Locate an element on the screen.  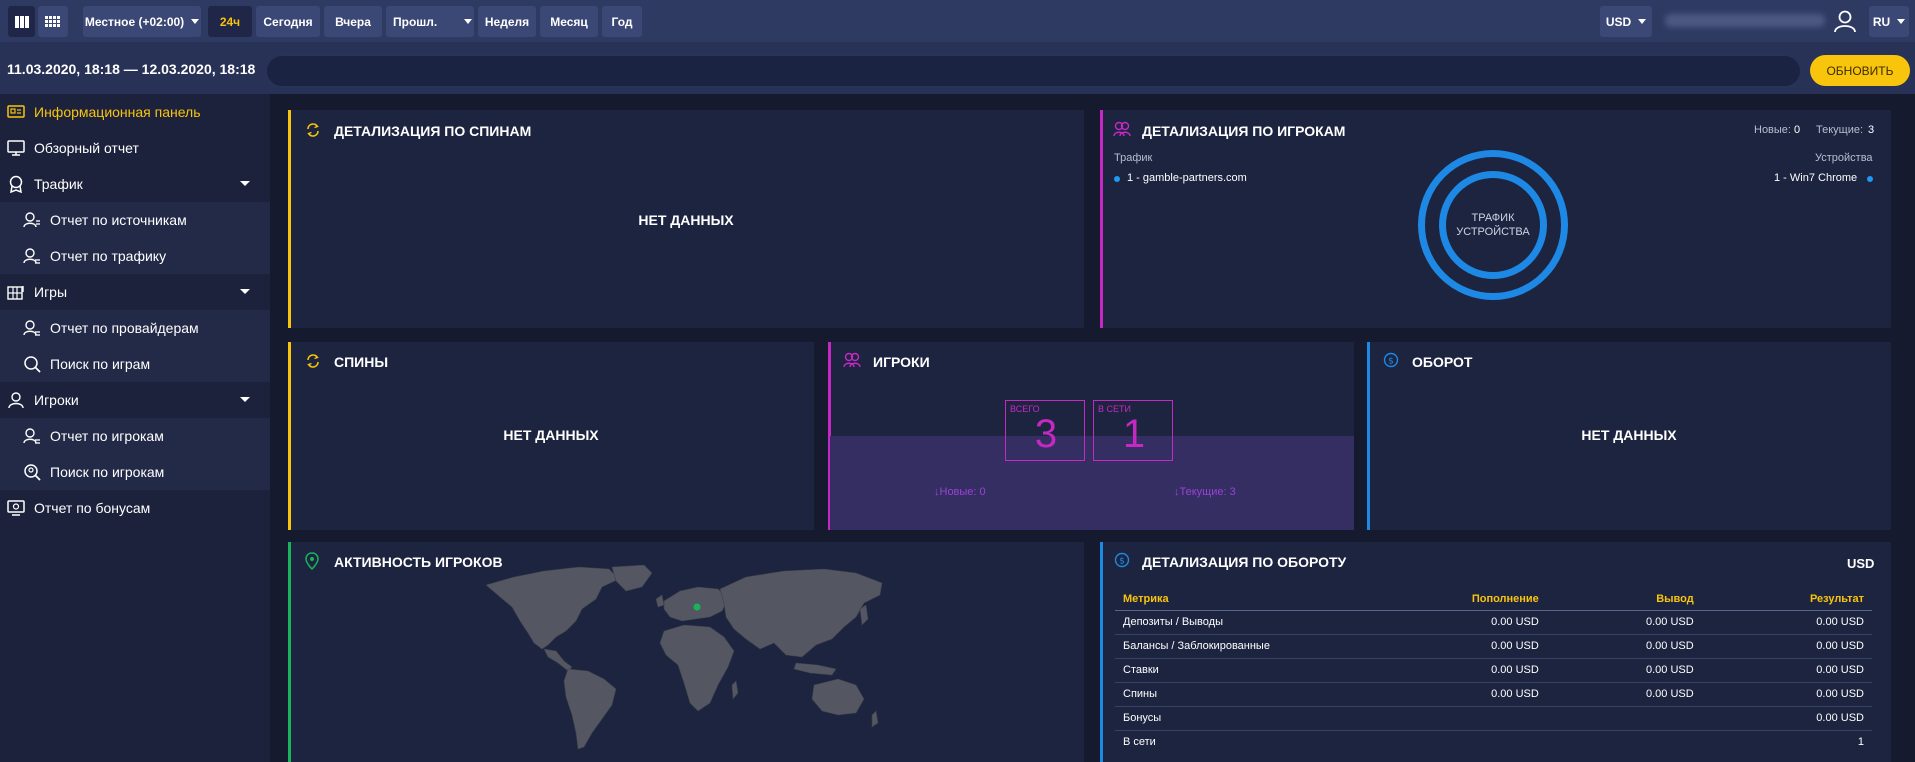
sidebar-item-sources-report: Отчет по источникам is located at coordinates (135, 220).